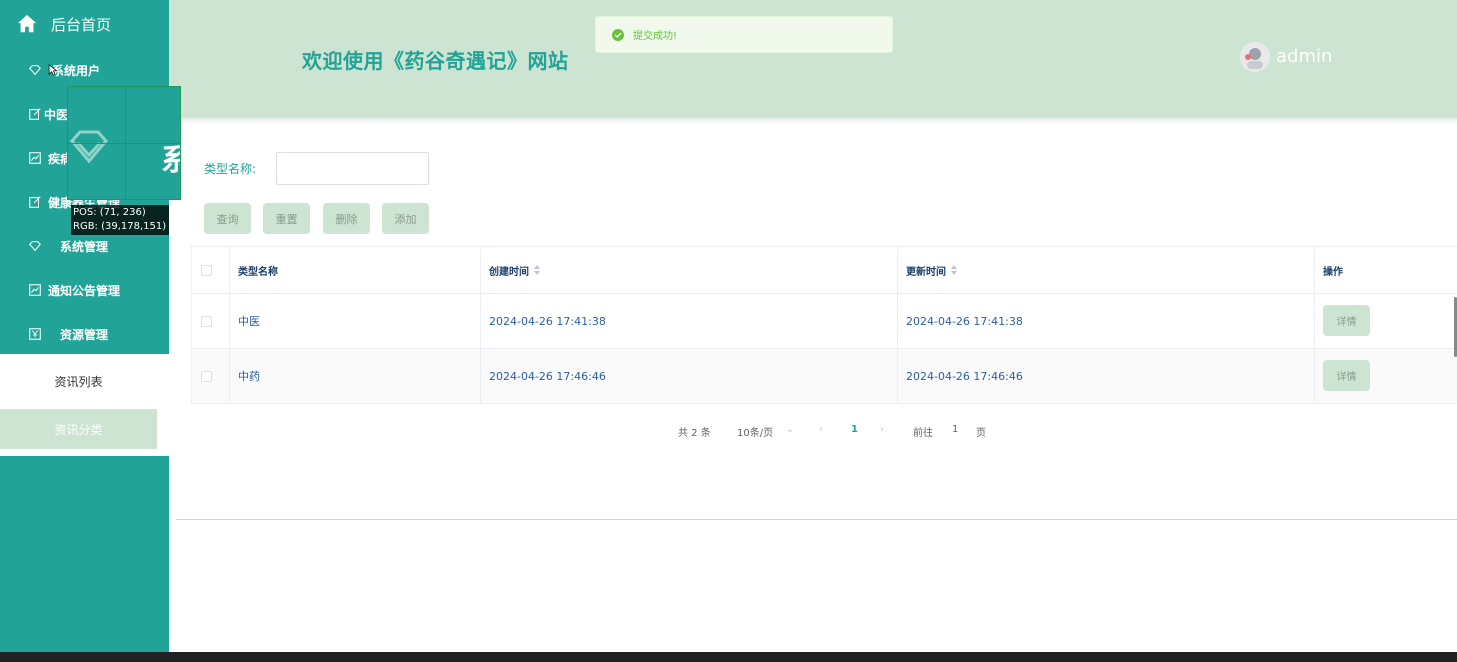  I want to click on sidebar-subitem-news-list: 资讯列表, so click(78, 381).